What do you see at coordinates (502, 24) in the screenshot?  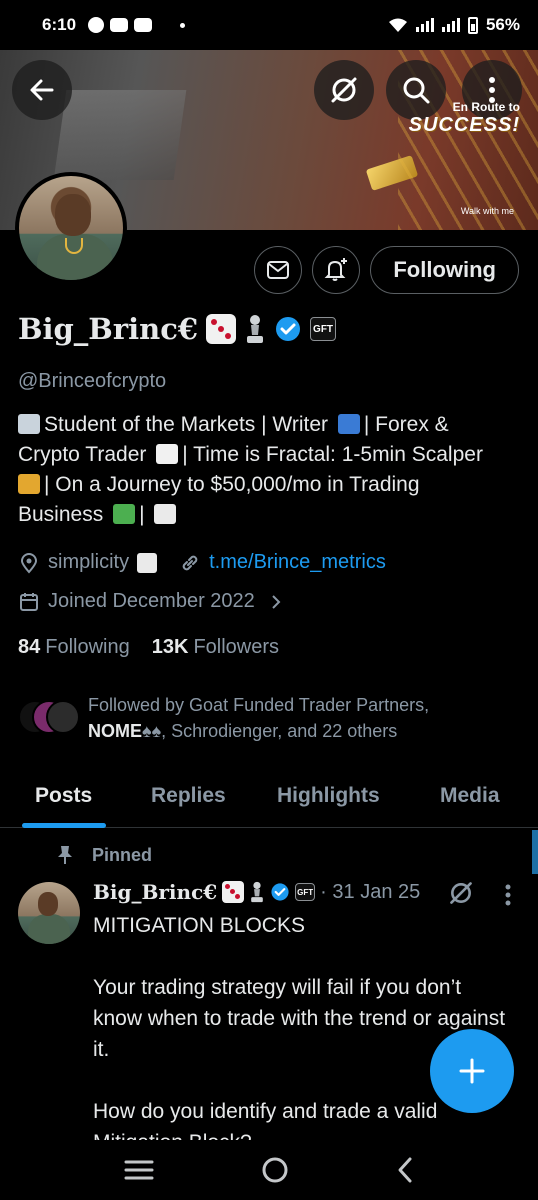 I see `battery-level: 56%` at bounding box center [502, 24].